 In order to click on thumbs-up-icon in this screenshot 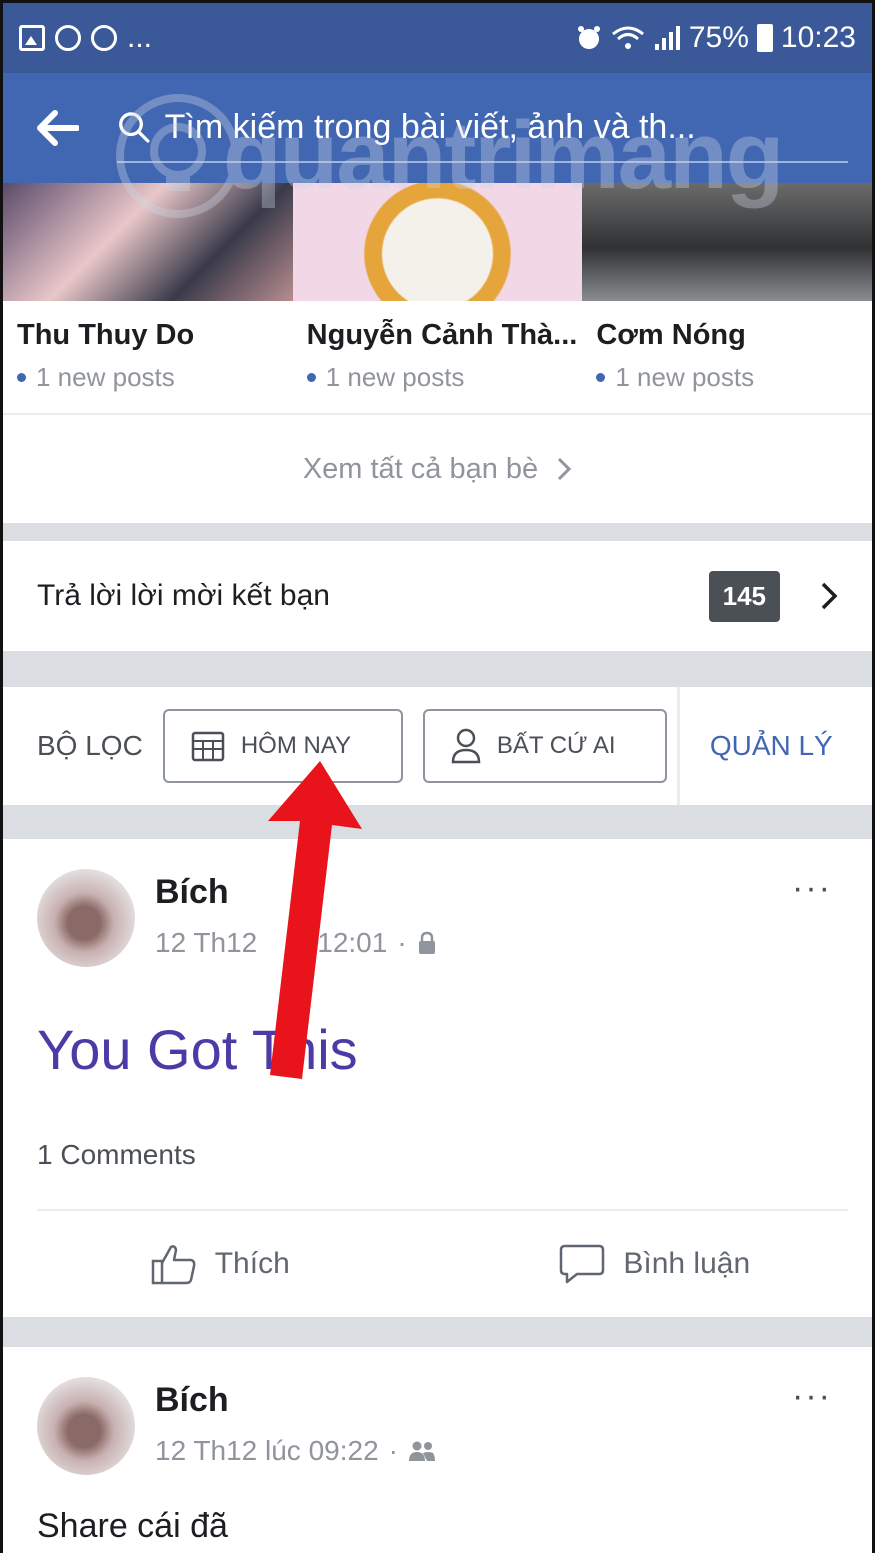, I will do `click(173, 1265)`.